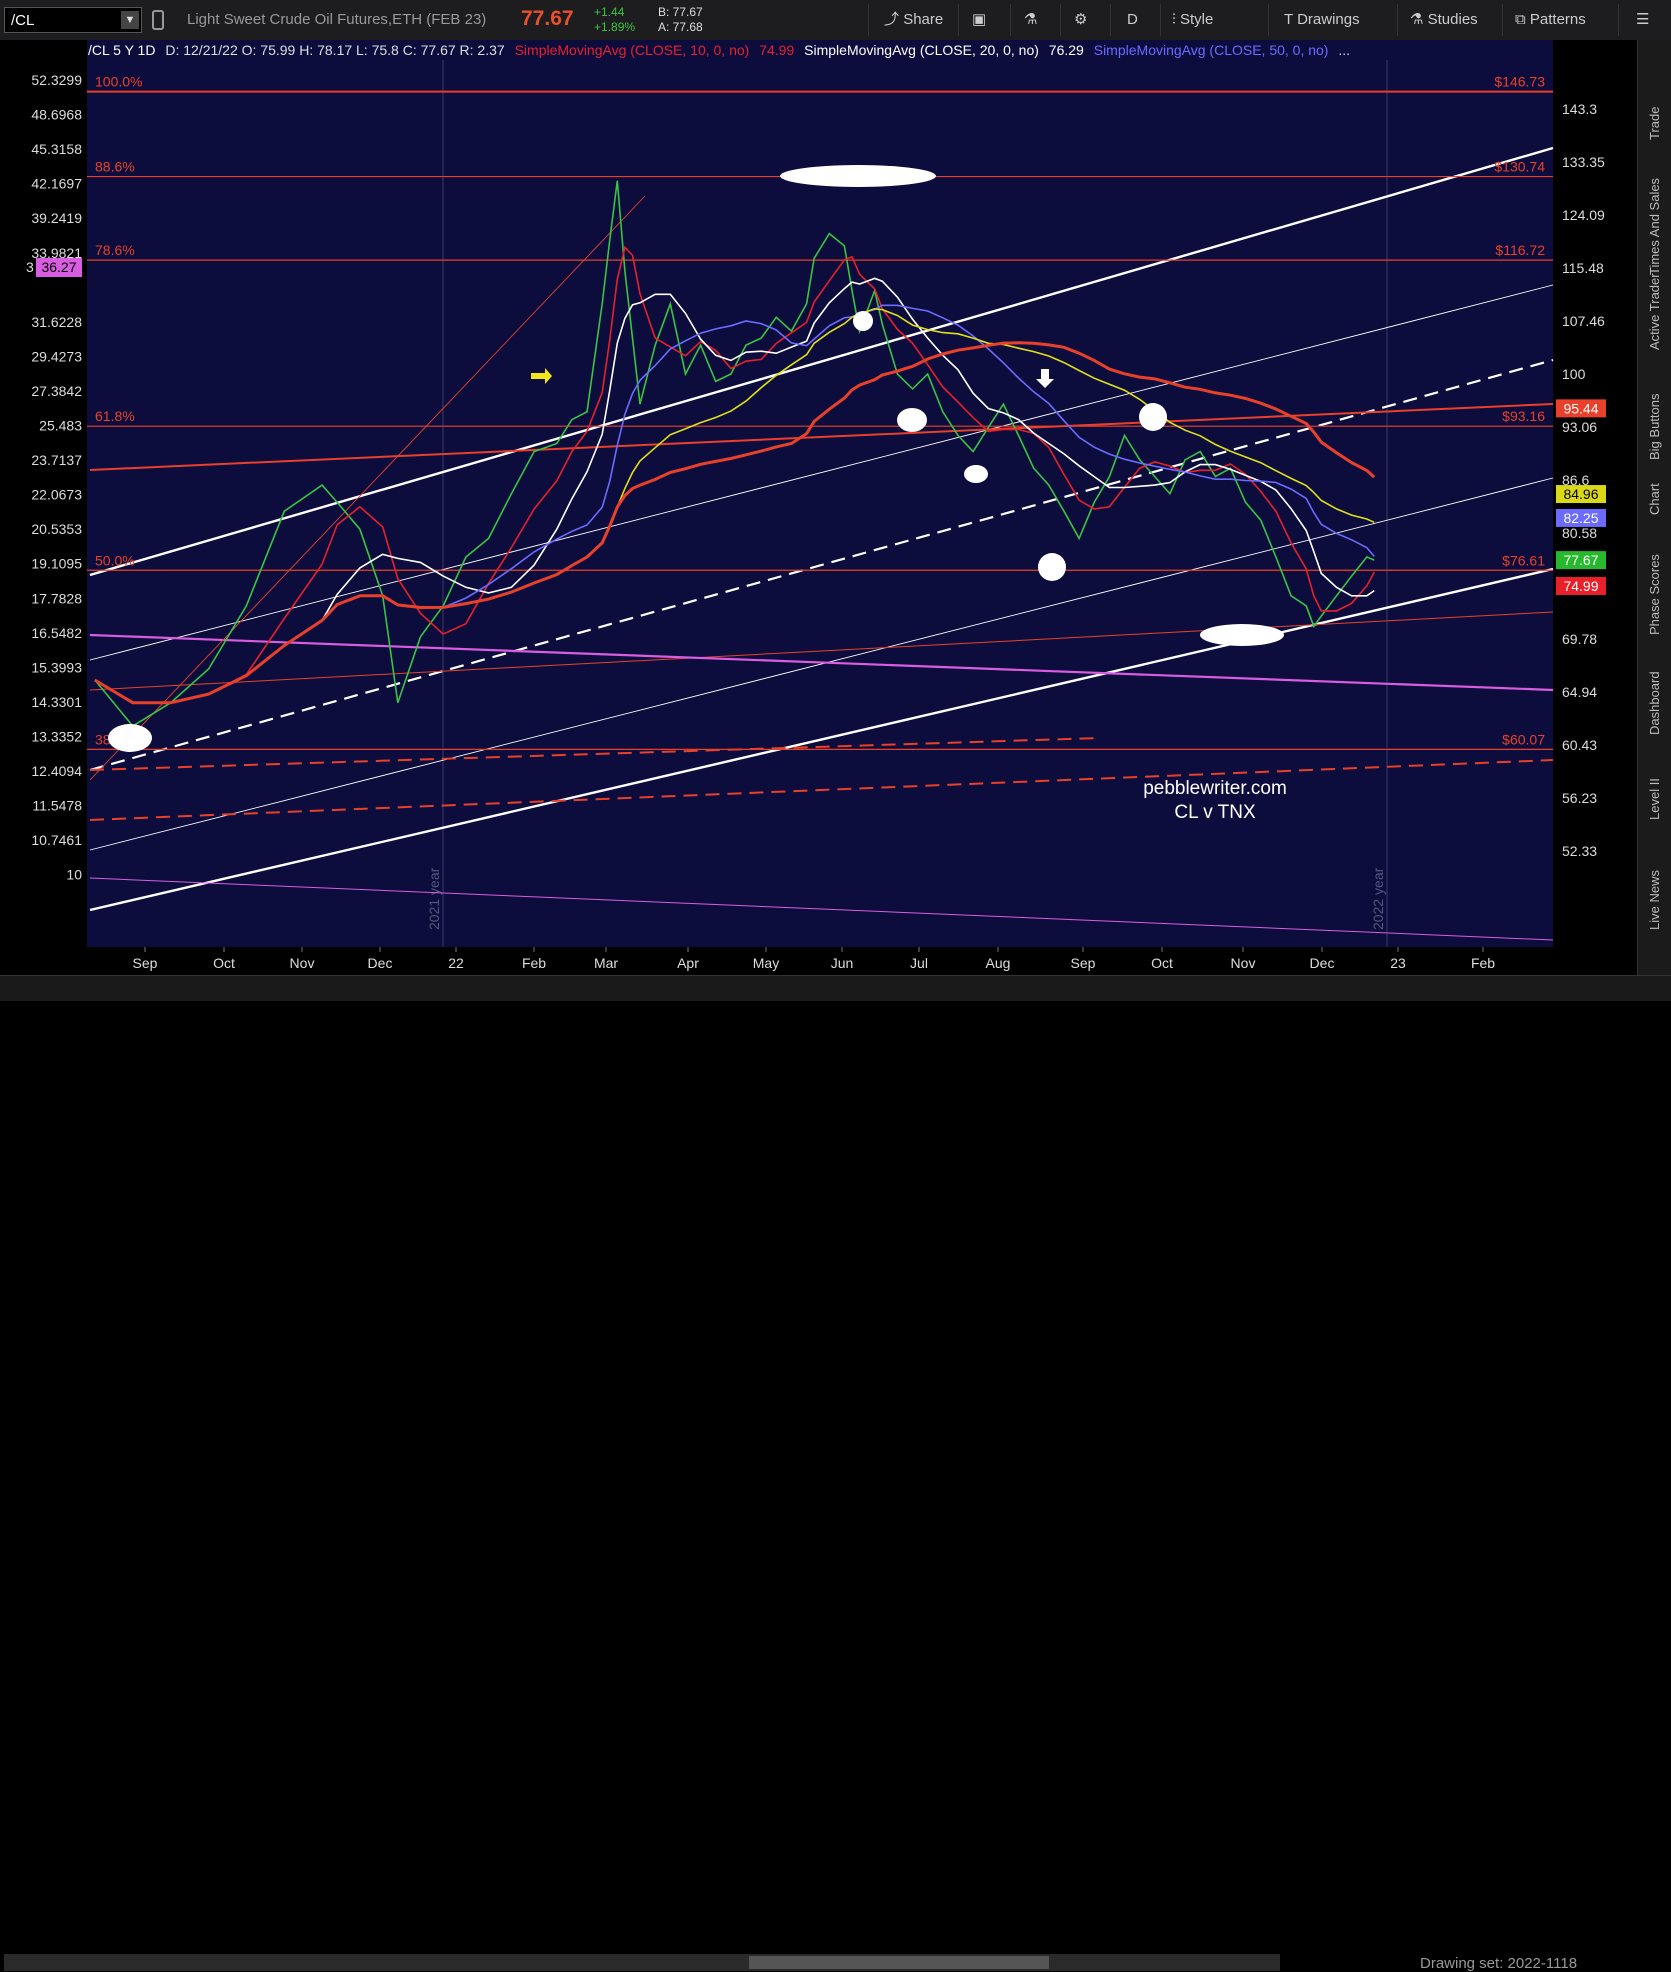 Image resolution: width=1671 pixels, height=1972 pixels. Describe the element at coordinates (688, 963) in the screenshot. I see `x-axis-tick: Apr` at that location.